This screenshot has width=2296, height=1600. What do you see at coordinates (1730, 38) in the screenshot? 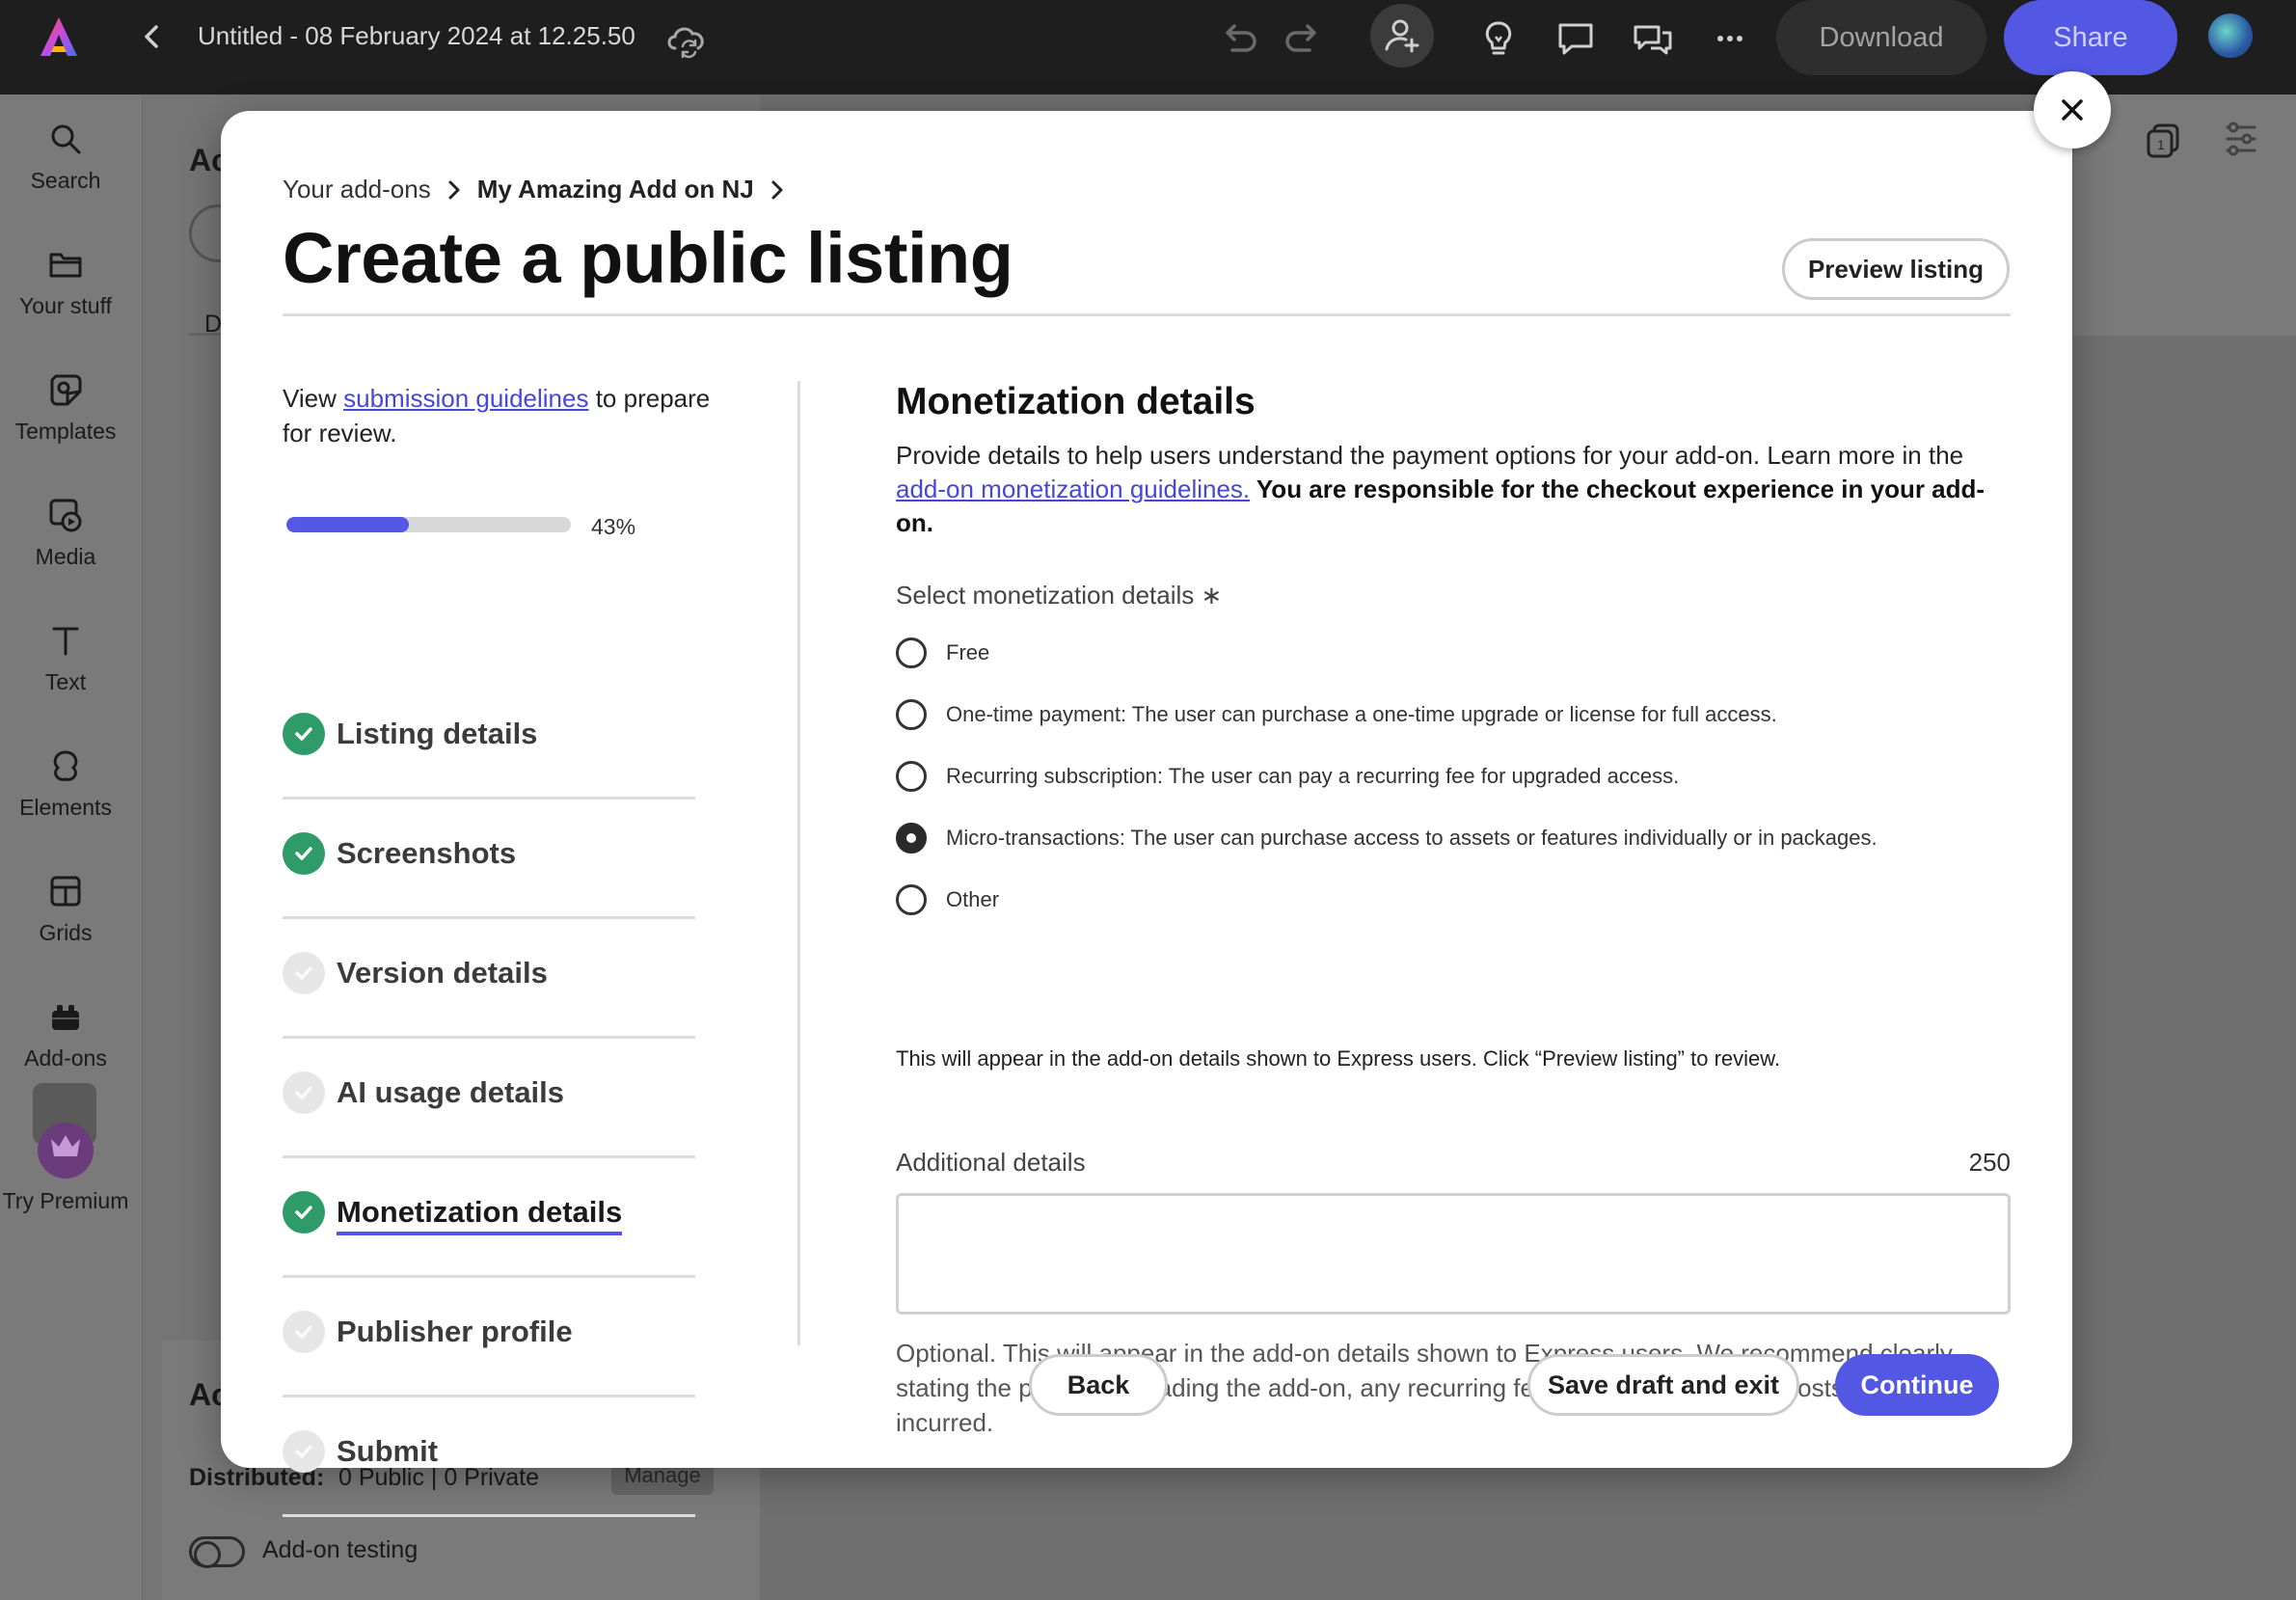
I see `more-icon` at bounding box center [1730, 38].